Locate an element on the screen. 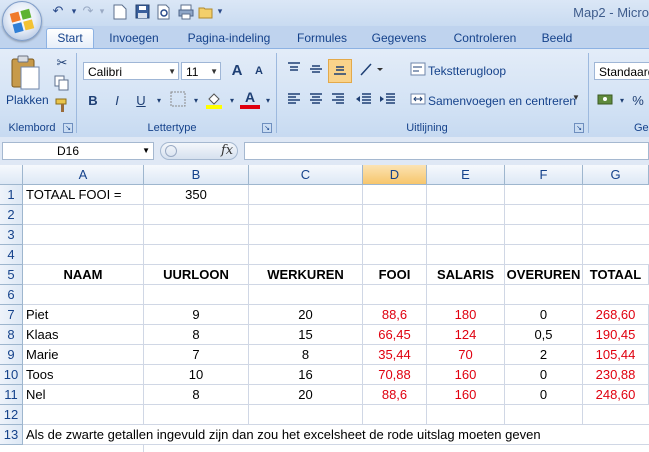 The width and height of the screenshot is (649, 452). cancel-formula-icon is located at coordinates (171, 151).